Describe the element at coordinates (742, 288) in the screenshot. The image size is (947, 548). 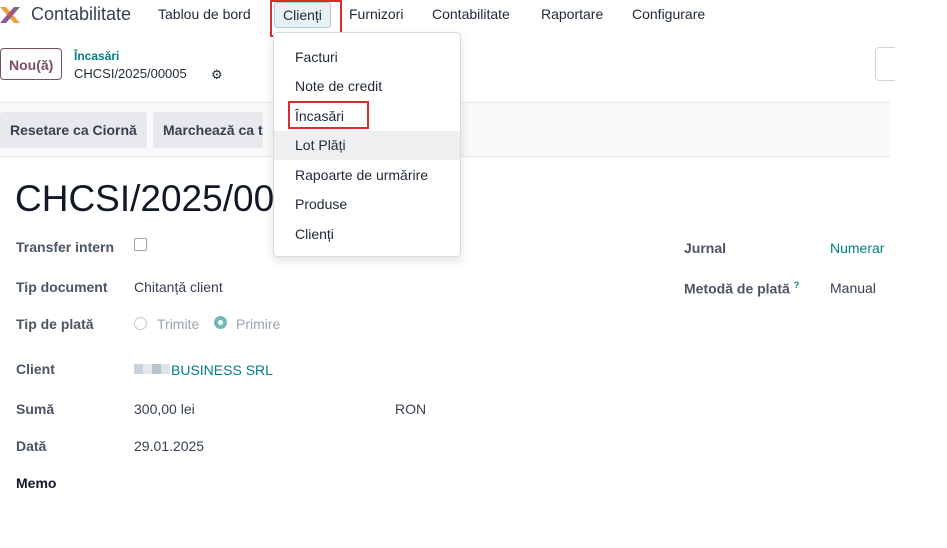
I see `payment-method-label: Metodă de plată?` at that location.